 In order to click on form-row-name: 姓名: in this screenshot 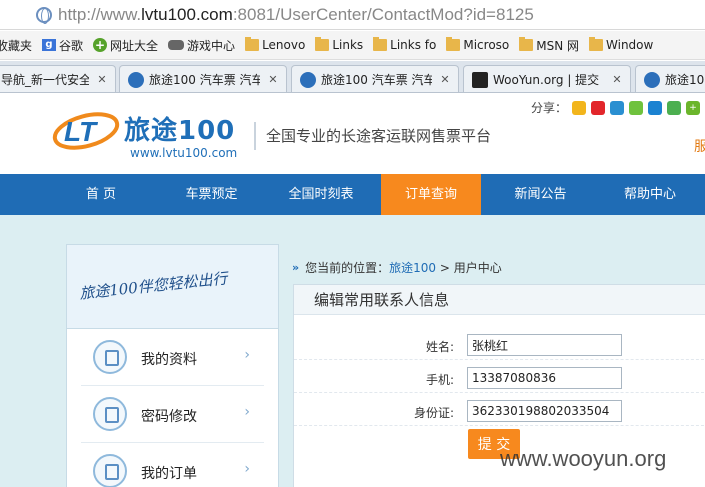, I will do `click(499, 345)`.